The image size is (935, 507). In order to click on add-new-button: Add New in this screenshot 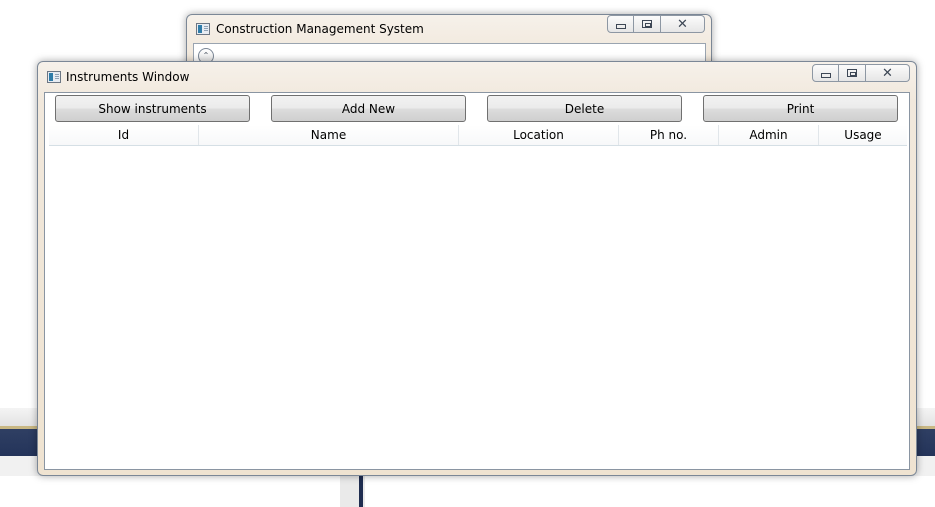, I will do `click(368, 108)`.